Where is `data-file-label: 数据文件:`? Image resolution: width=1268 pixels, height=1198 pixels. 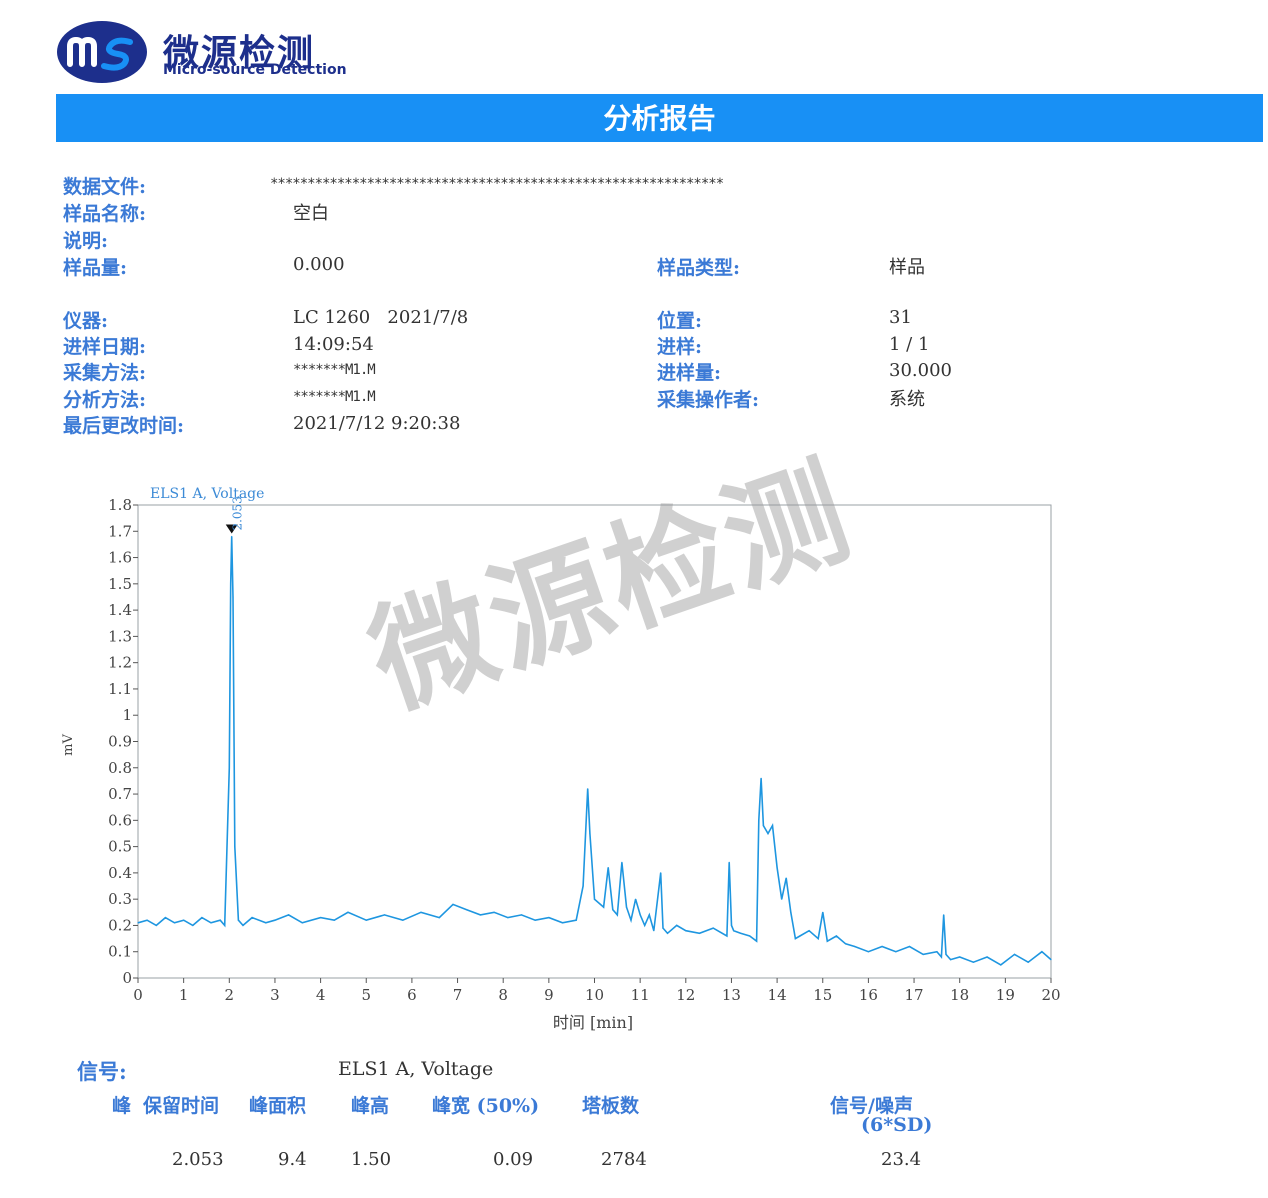
data-file-label: 数据文件: is located at coordinates (105, 187).